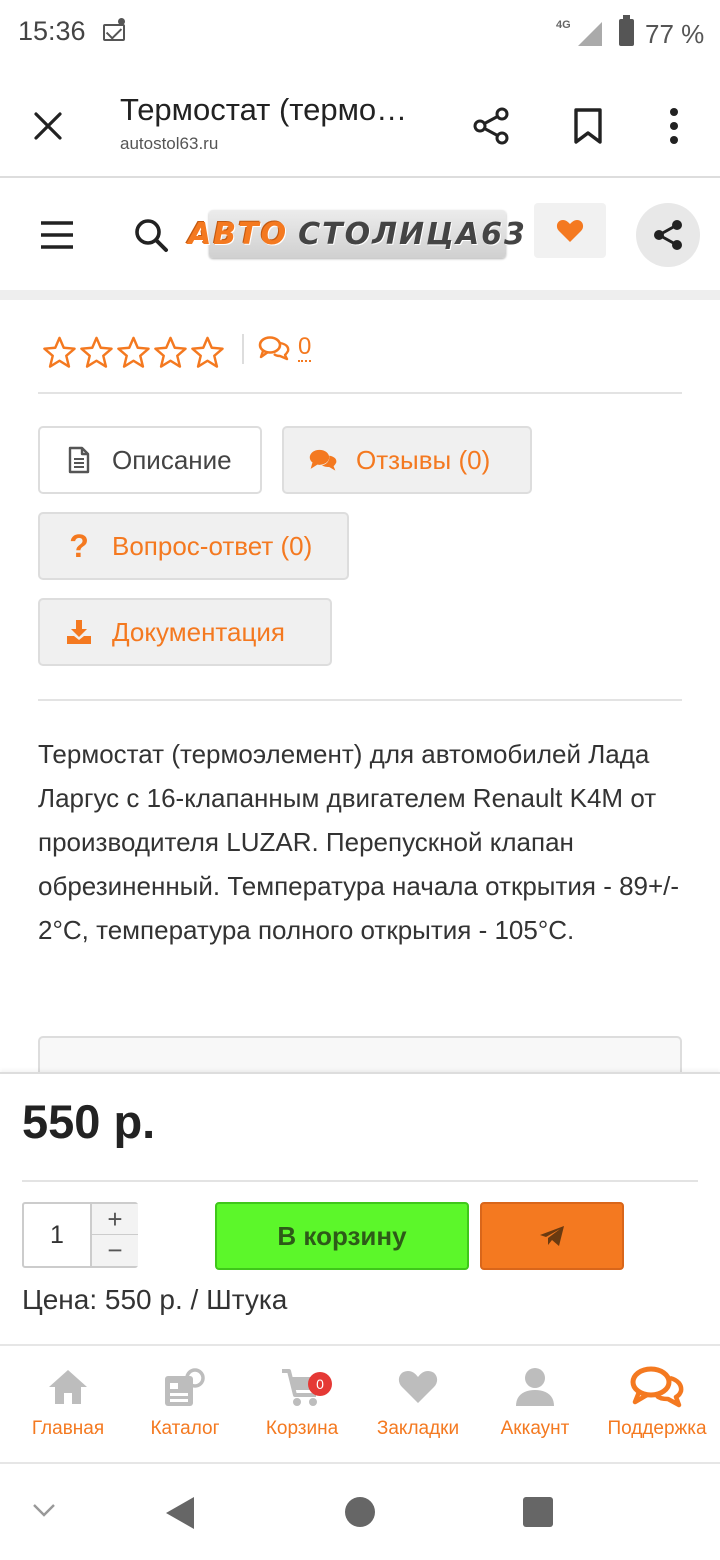  Describe the element at coordinates (675, 34) in the screenshot. I see `battery-percent: 77 %` at that location.